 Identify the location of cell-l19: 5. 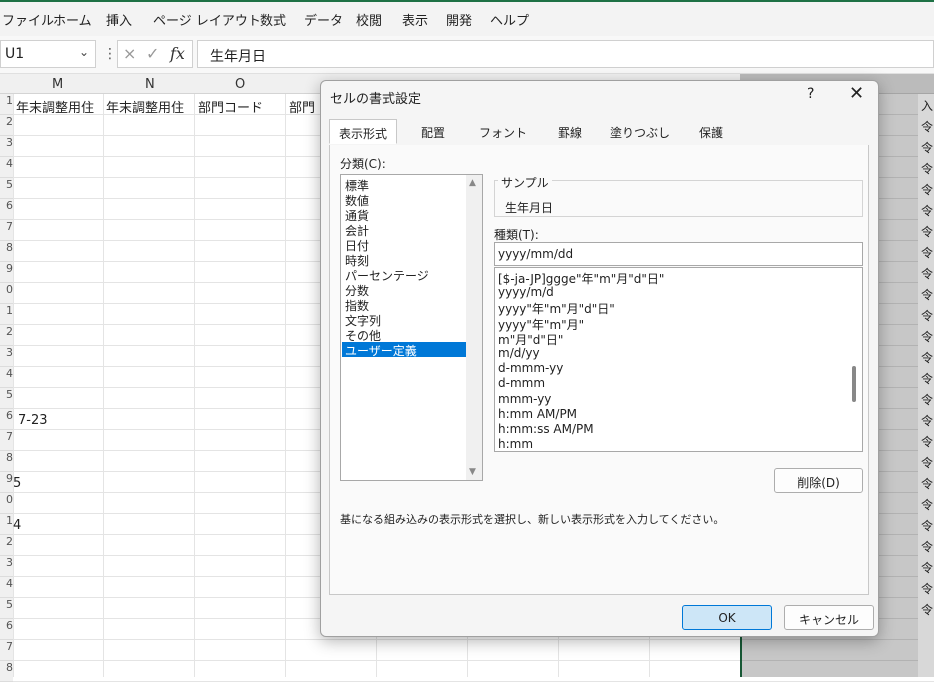
(17, 483).